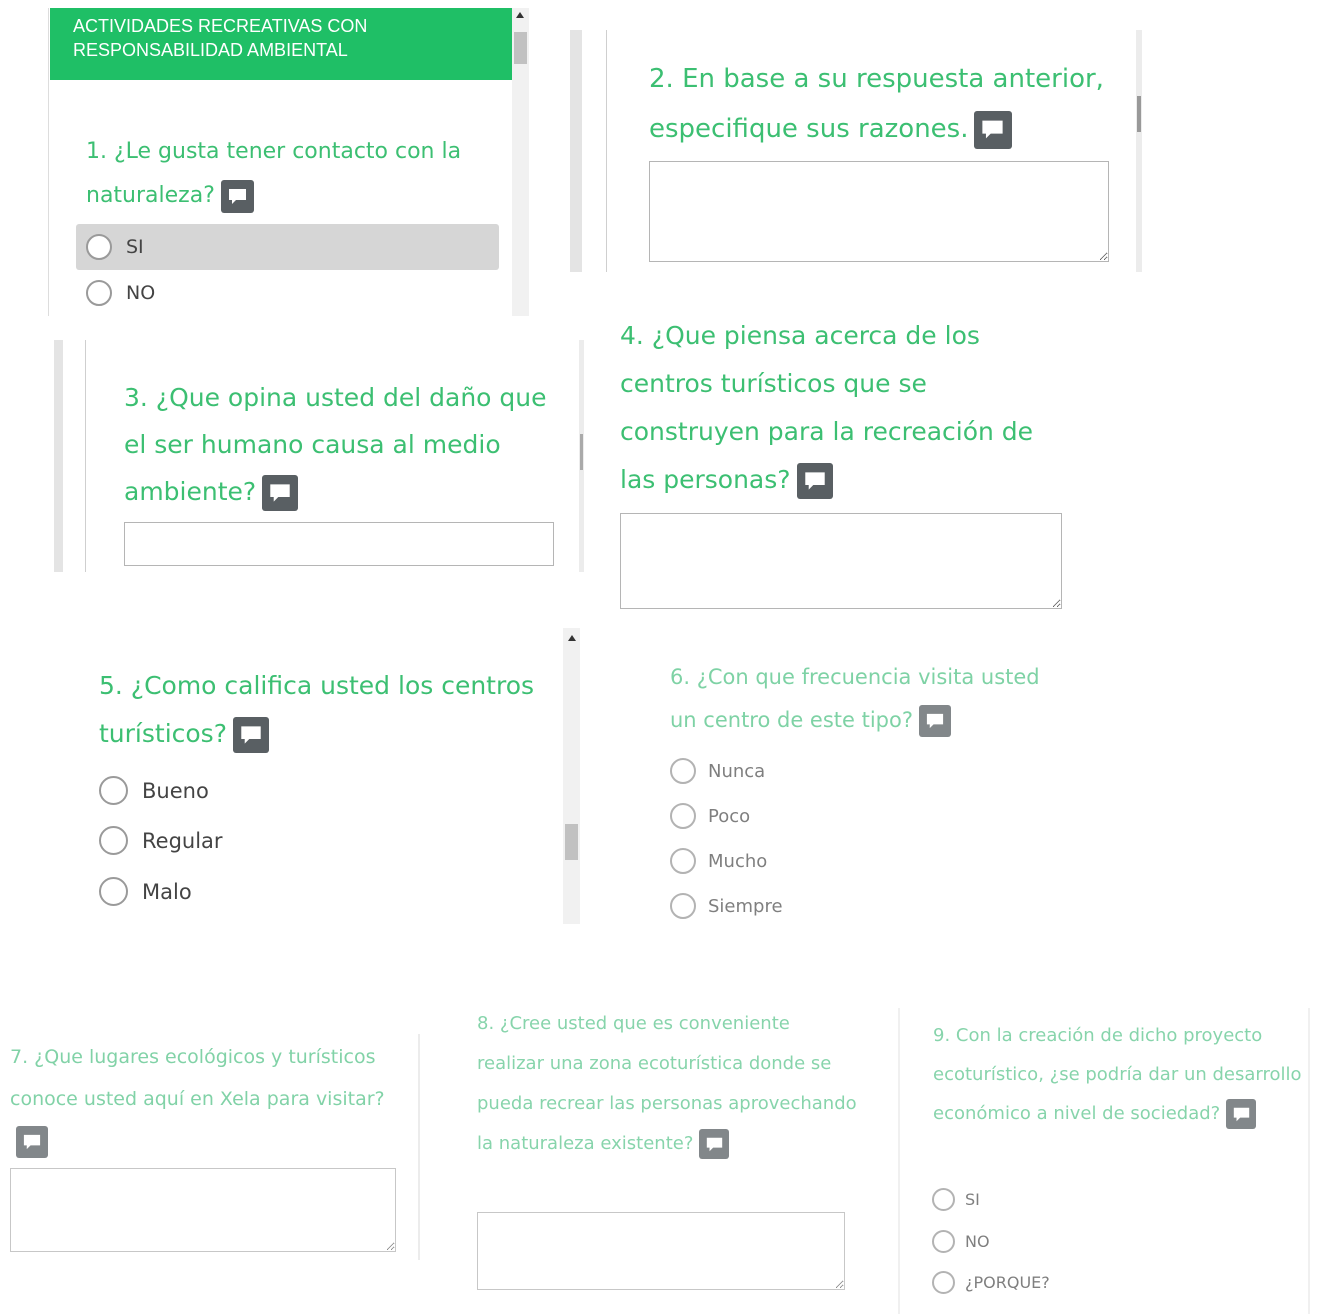 Image resolution: width=1318 pixels, height=1314 pixels. I want to click on option-poco: Poco, so click(710, 816).